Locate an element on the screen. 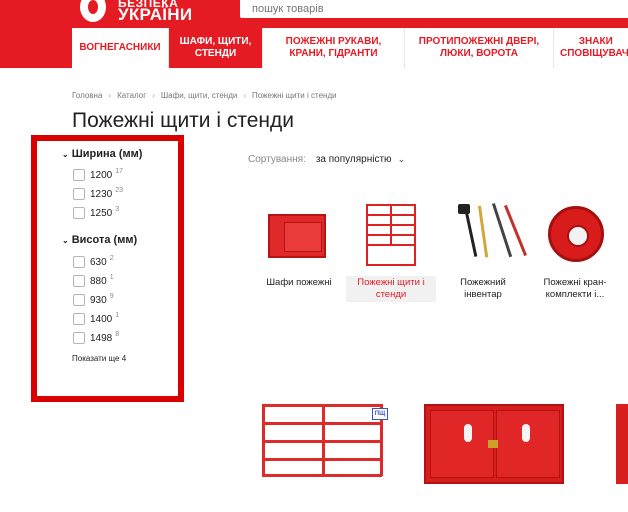  category-label: Шафи пожежні is located at coordinates (299, 282).